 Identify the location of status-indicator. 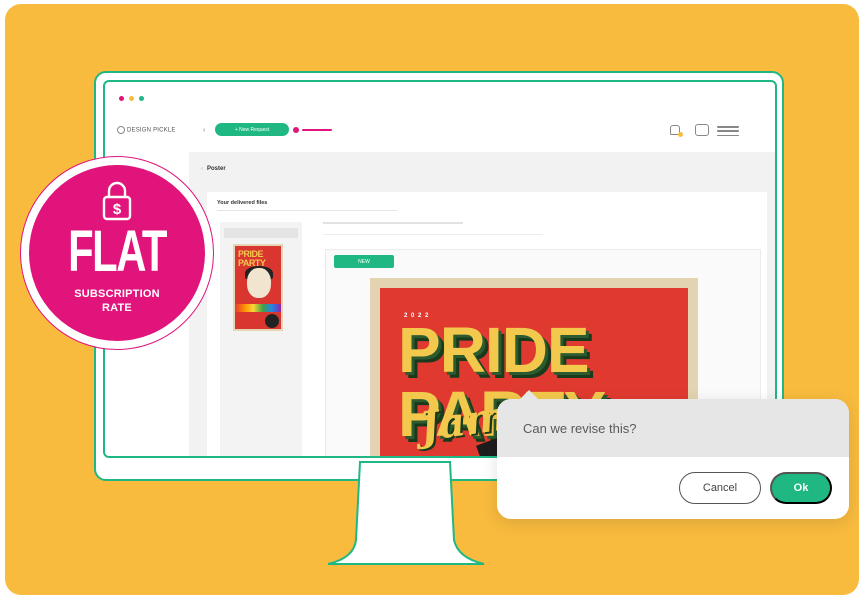
(317, 130).